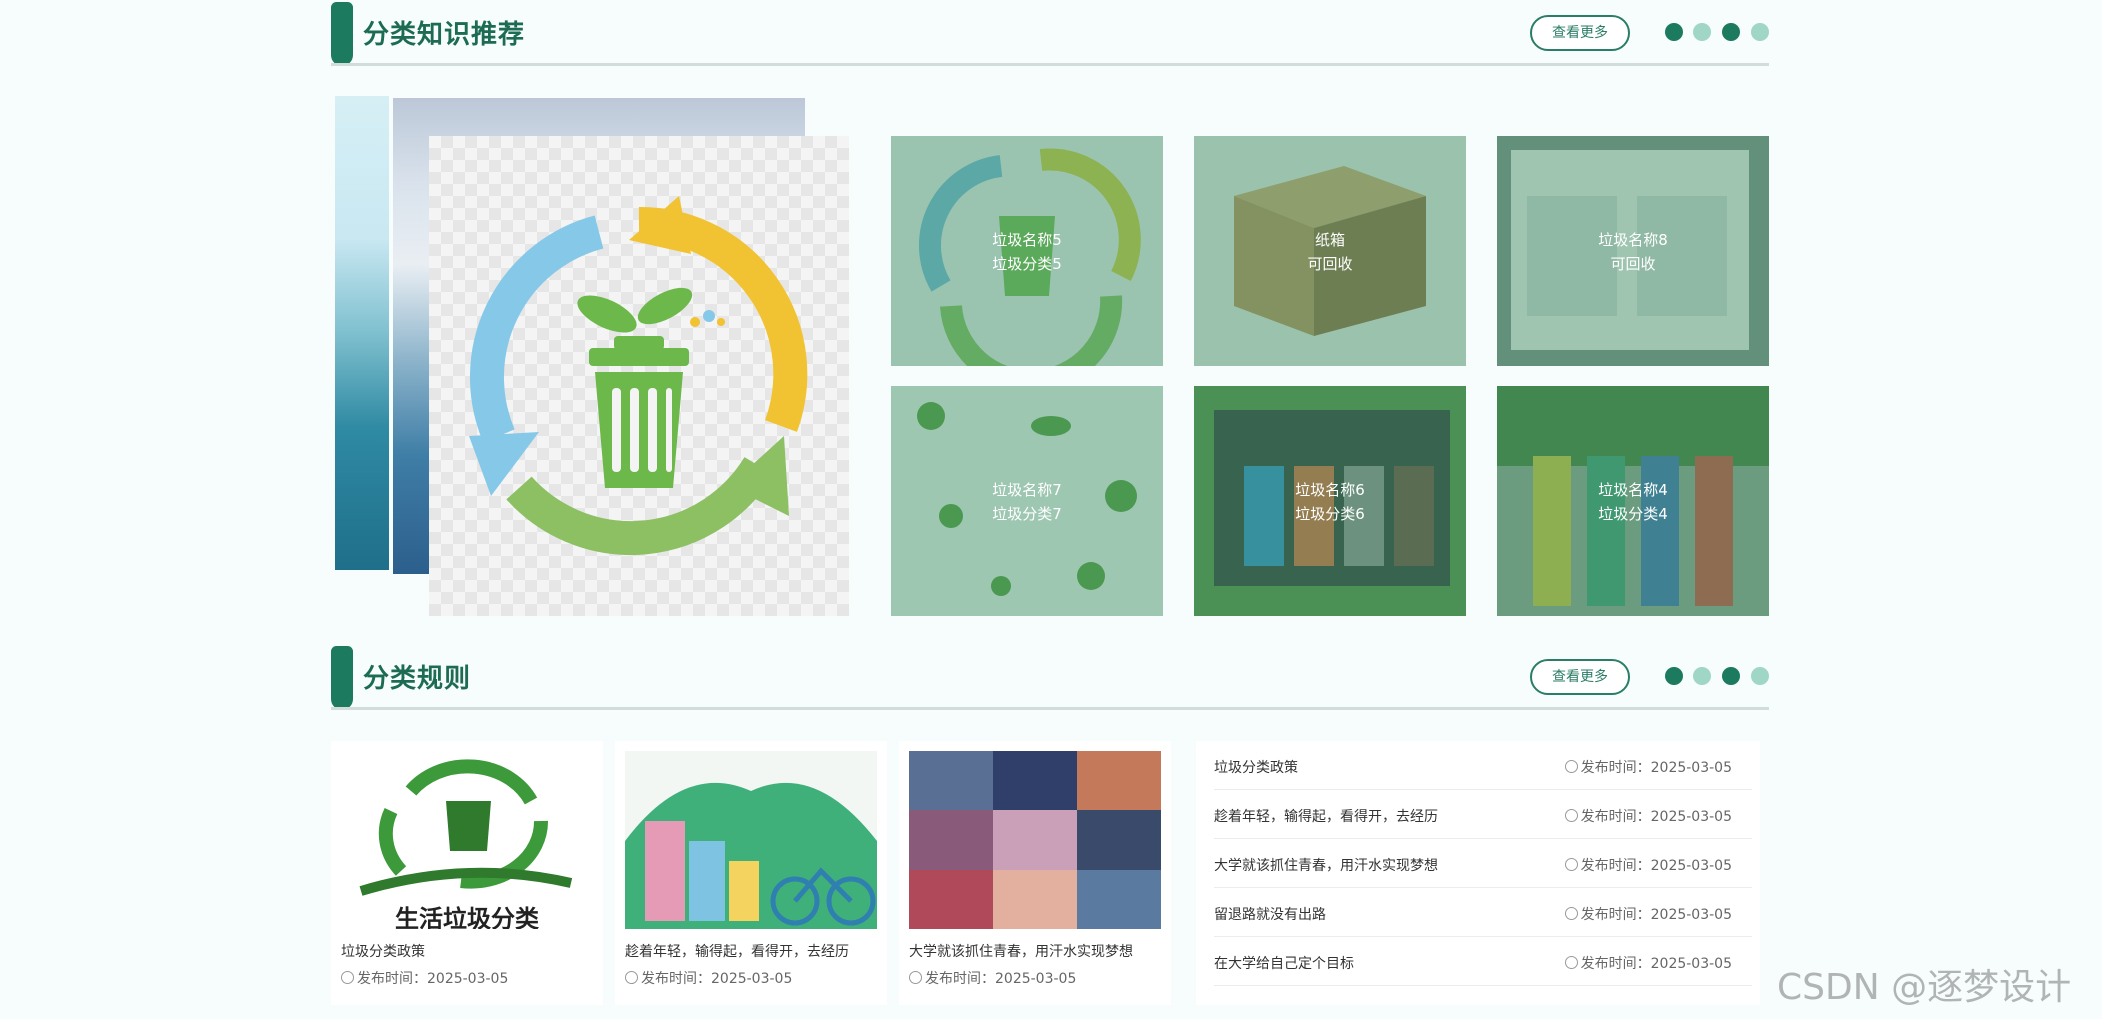 The height and width of the screenshot is (1019, 2102). What do you see at coordinates (467, 917) in the screenshot?
I see `image-caption: 生活垃圾分类` at bounding box center [467, 917].